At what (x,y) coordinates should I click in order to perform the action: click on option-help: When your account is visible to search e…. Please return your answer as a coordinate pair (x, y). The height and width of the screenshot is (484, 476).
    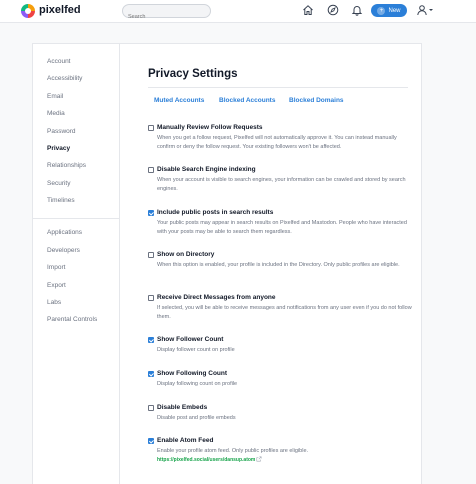
    Looking at the image, I should click on (281, 184).